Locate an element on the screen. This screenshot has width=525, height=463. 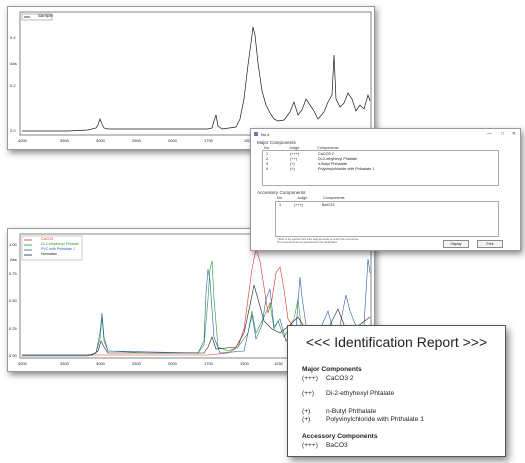
row-component: Polyvinylchloride with Phthalate 1 is located at coordinates (346, 169).